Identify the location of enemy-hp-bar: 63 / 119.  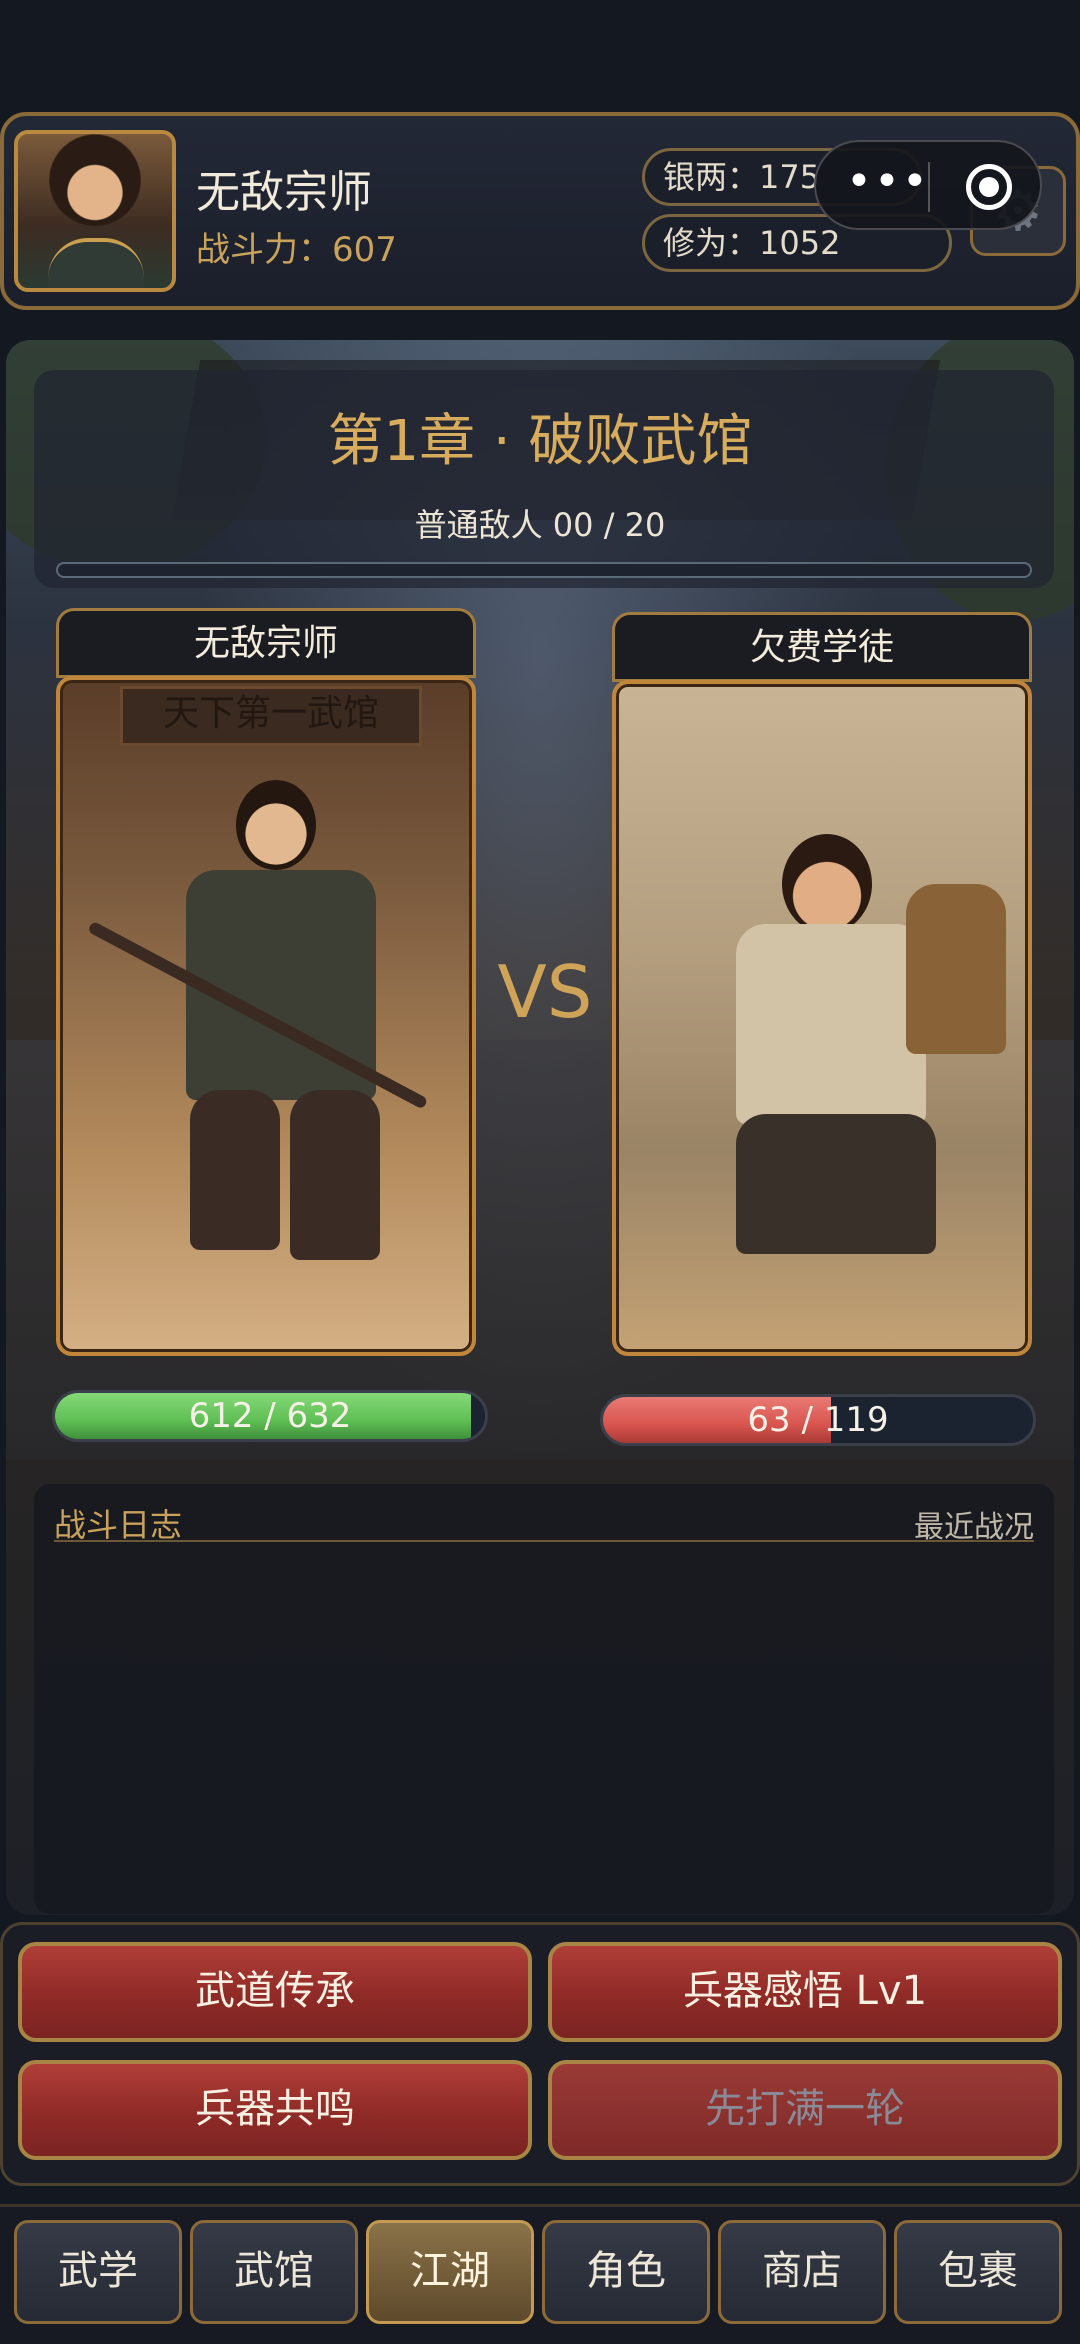
(818, 1420).